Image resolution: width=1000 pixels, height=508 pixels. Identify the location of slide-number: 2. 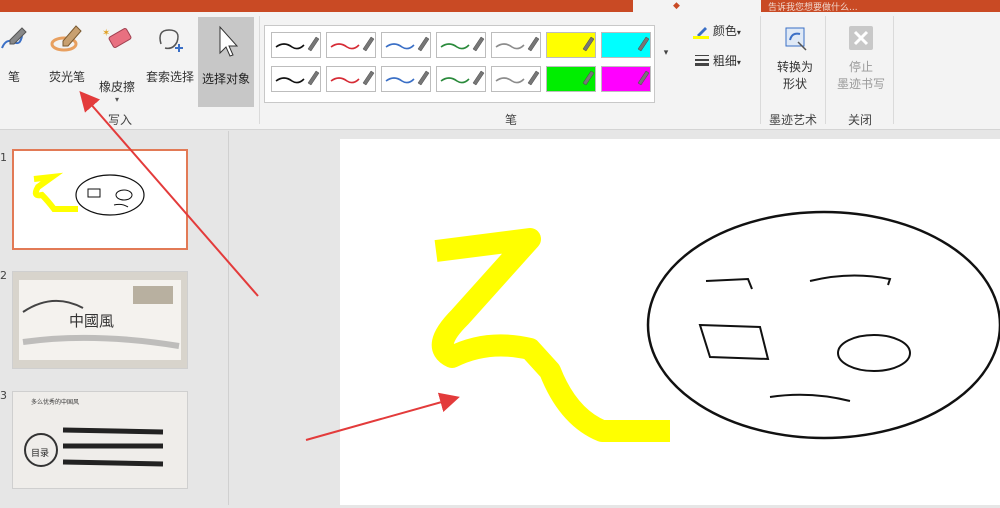
(3, 275).